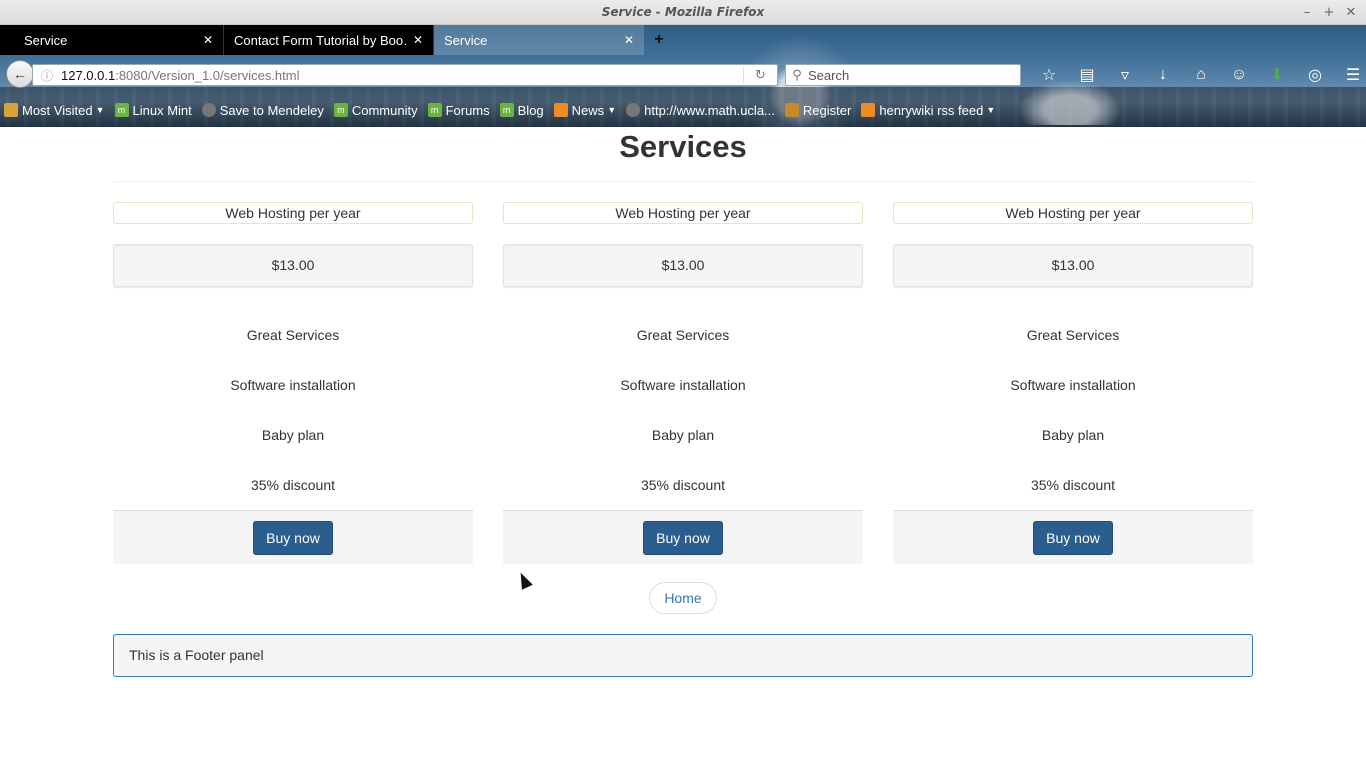 This screenshot has width=1366, height=768. I want to click on new-tab-icon: +, so click(659, 40).